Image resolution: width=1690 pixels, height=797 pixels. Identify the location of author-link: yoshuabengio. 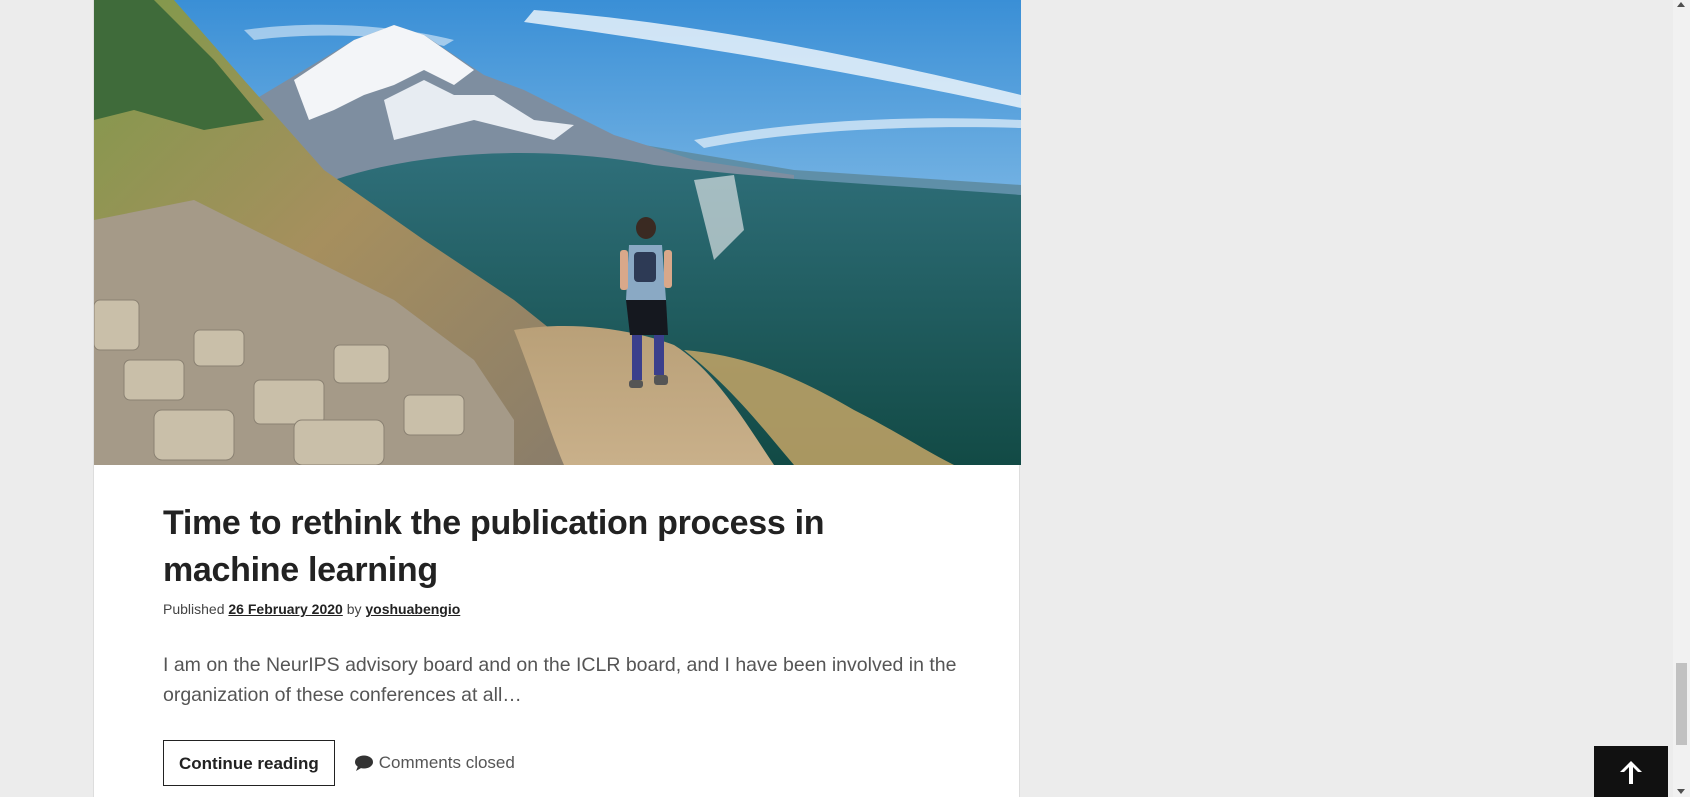
(412, 609).